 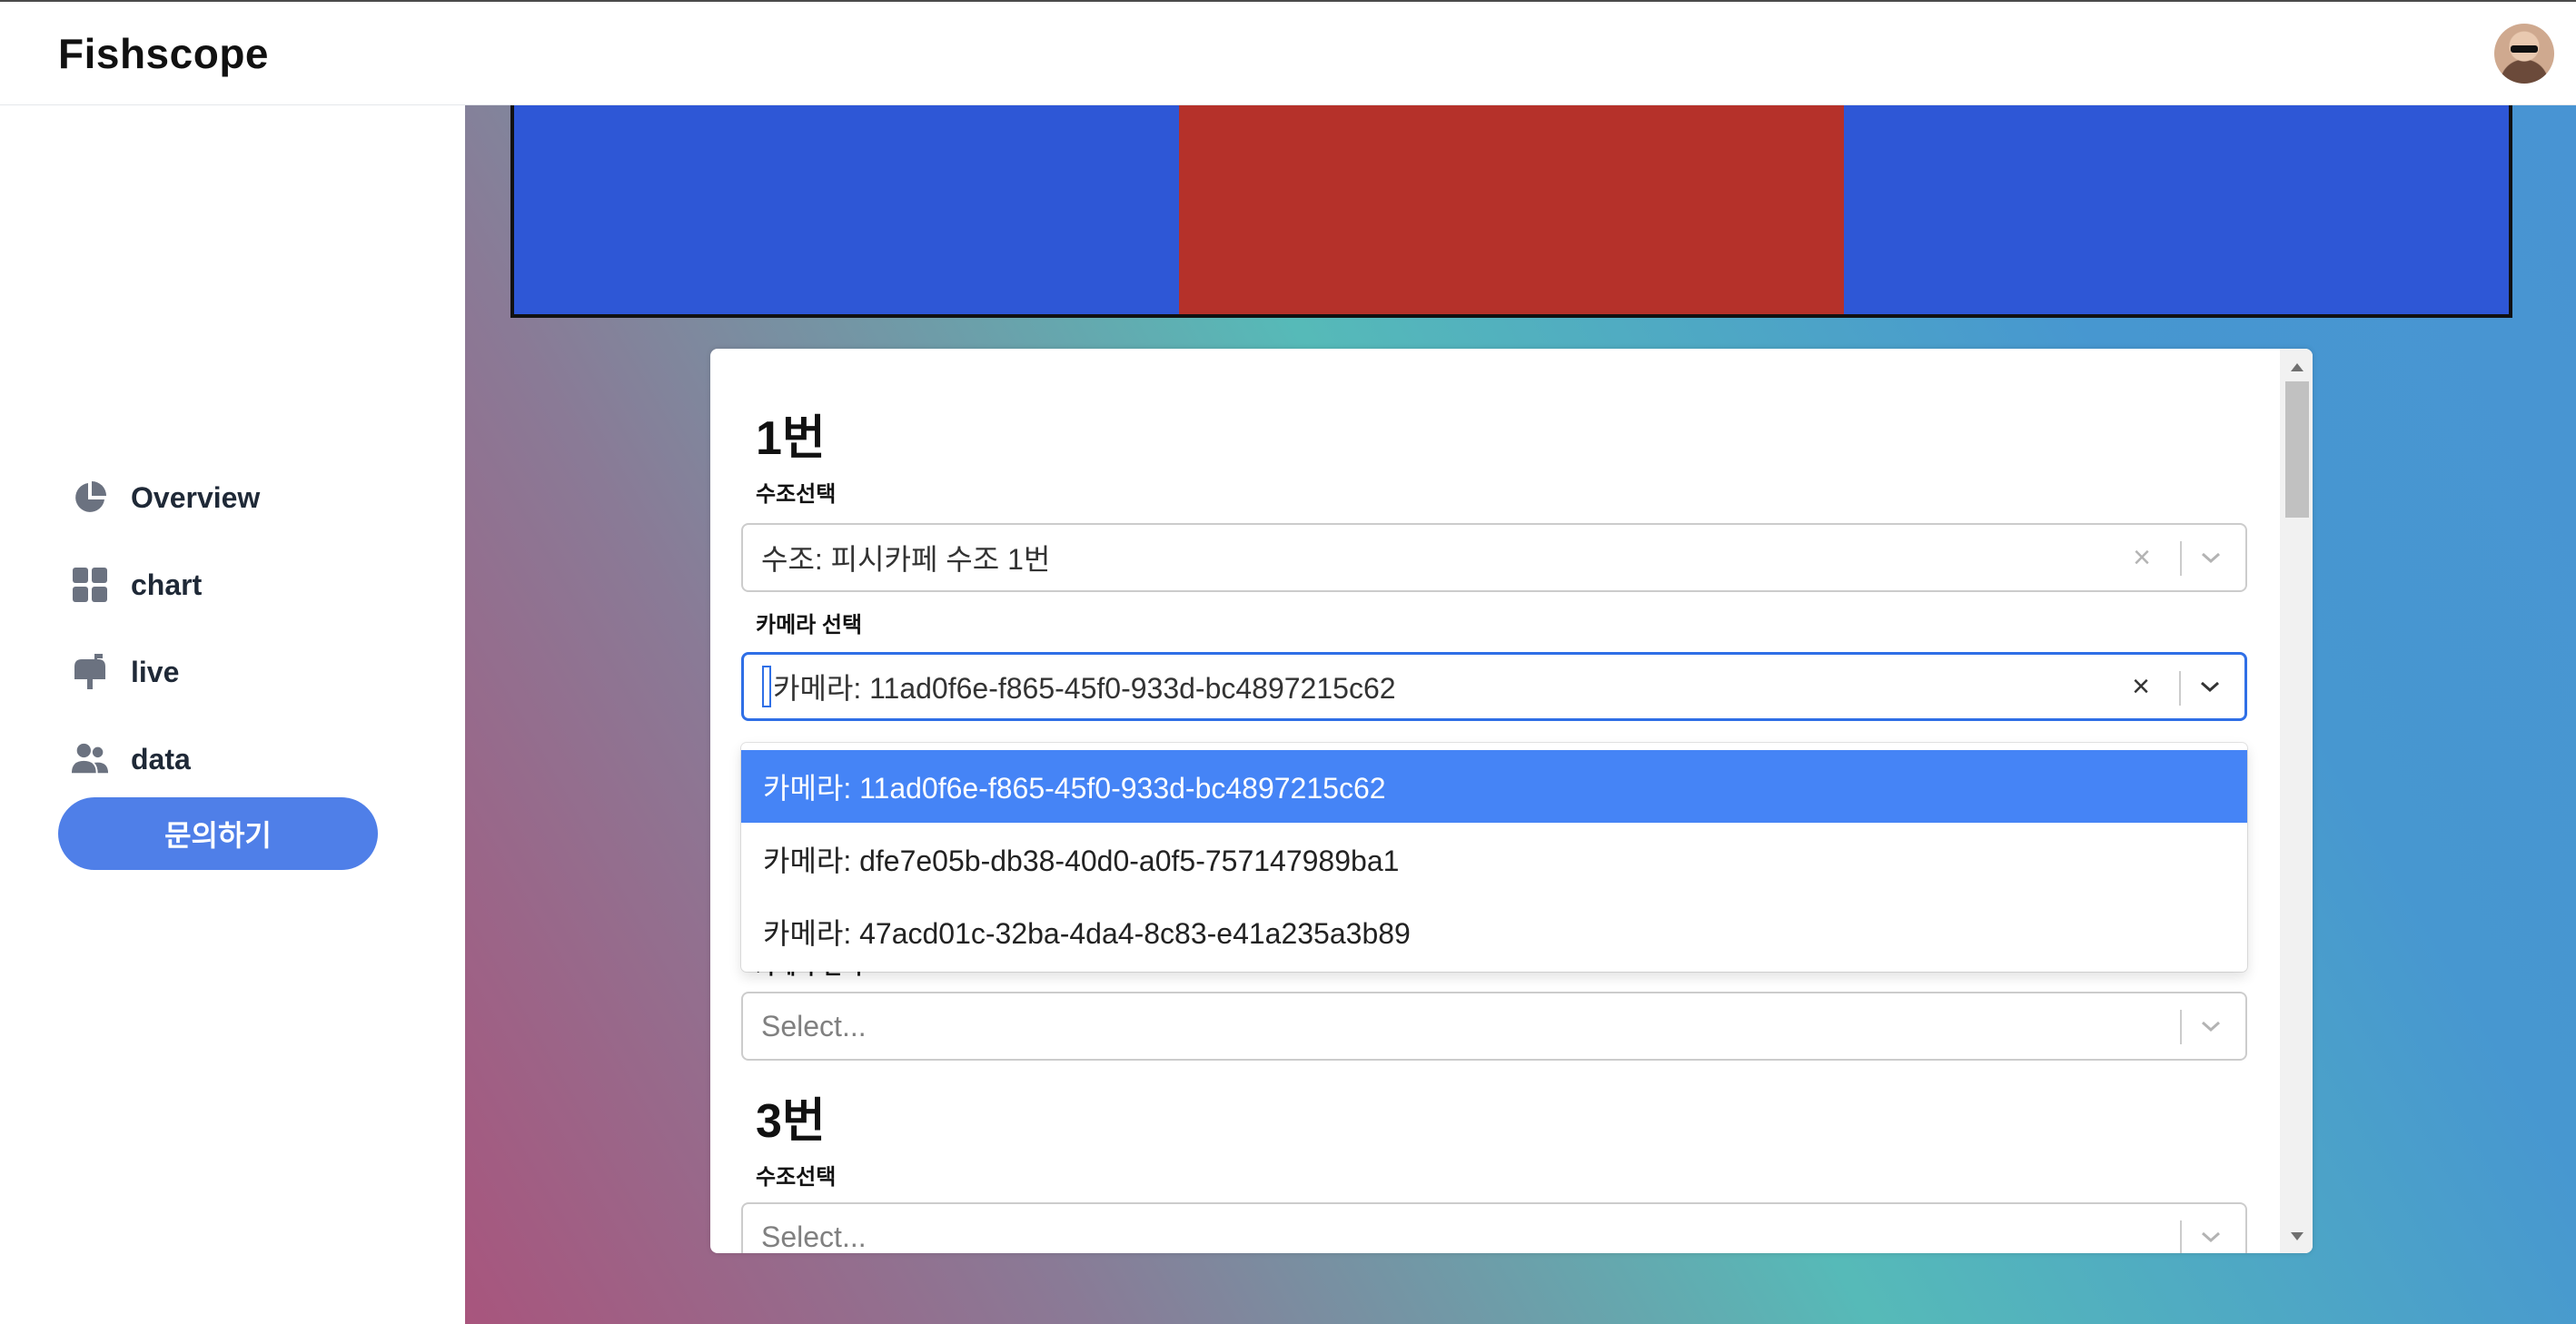 What do you see at coordinates (846, 209) in the screenshot?
I see `banner-stripe-left` at bounding box center [846, 209].